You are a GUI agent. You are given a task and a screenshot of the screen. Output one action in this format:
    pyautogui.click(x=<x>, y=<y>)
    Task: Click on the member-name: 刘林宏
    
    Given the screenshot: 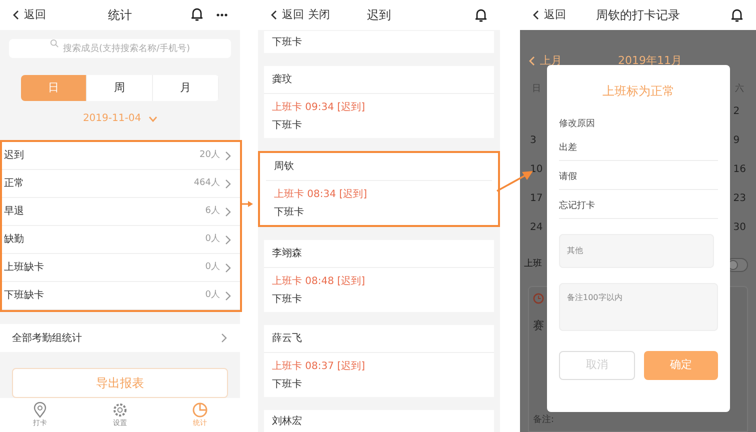 What is the action you would take?
    pyautogui.click(x=287, y=421)
    